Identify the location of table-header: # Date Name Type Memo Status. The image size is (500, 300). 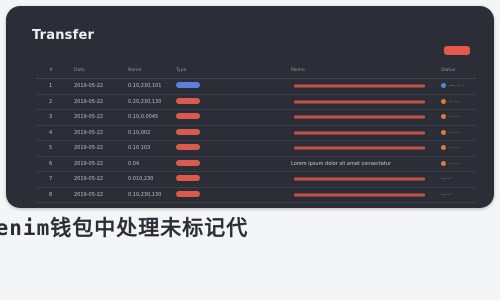
(256, 71).